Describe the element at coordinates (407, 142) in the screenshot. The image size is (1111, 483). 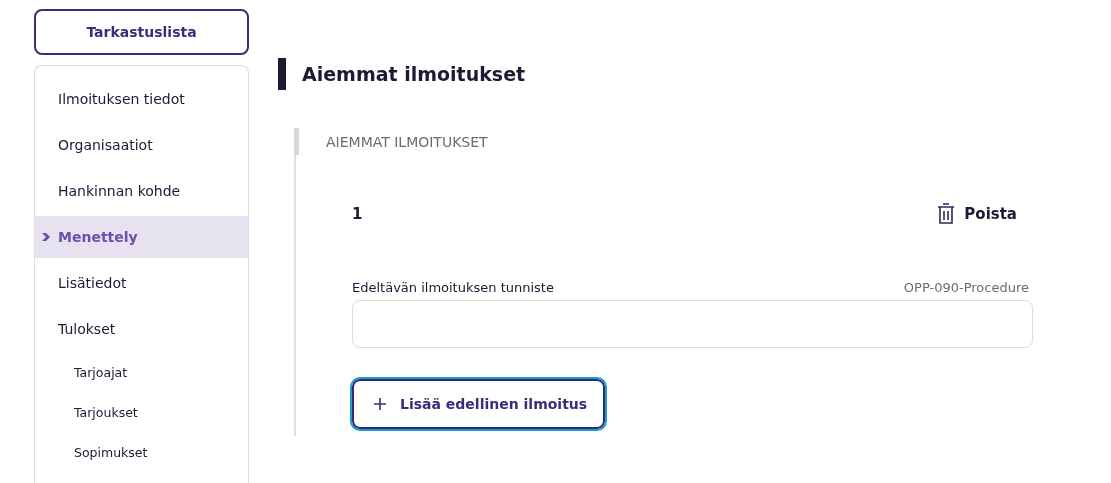
I see `section-label: AIEMMAT ILMOITUKSET` at that location.